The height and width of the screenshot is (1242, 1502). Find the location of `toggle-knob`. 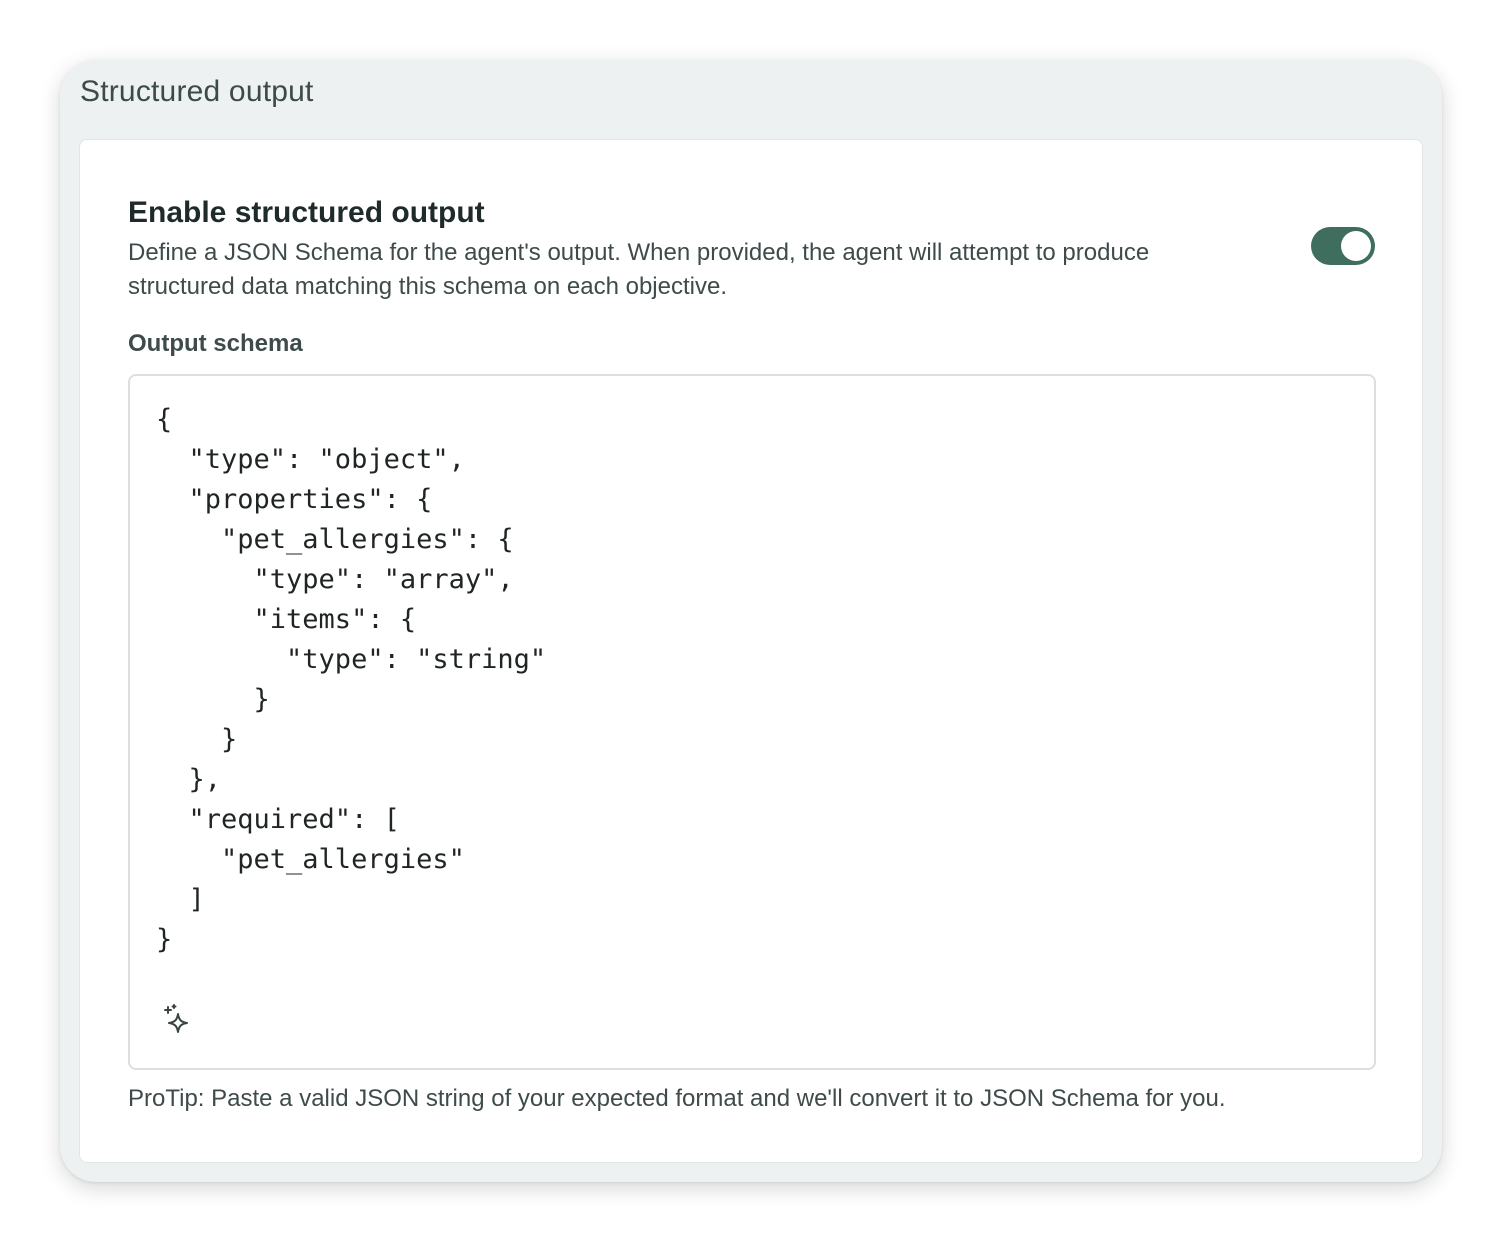

toggle-knob is located at coordinates (1356, 246).